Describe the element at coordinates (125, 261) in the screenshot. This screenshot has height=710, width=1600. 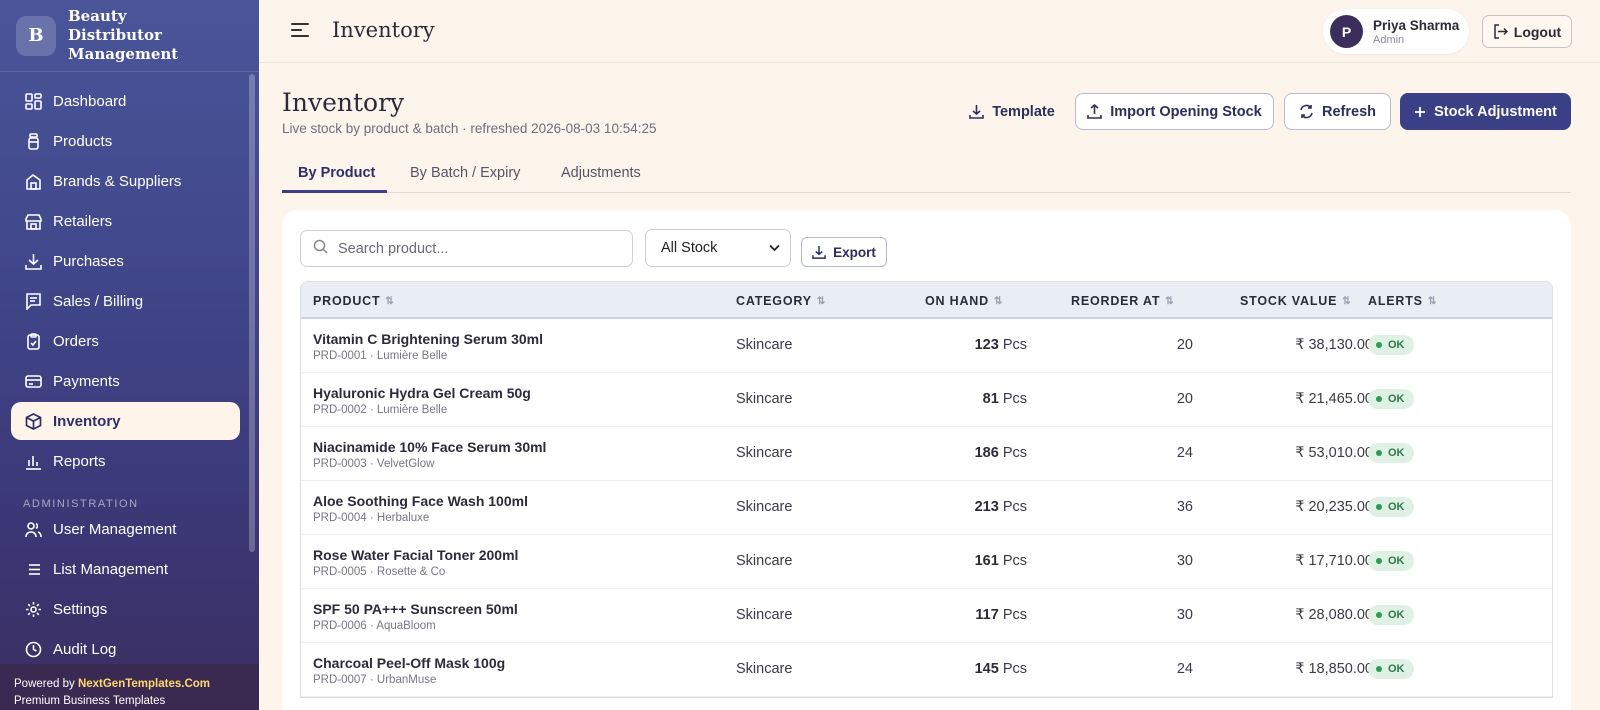
I see `sidebar-item-purchases: Purchases` at that location.